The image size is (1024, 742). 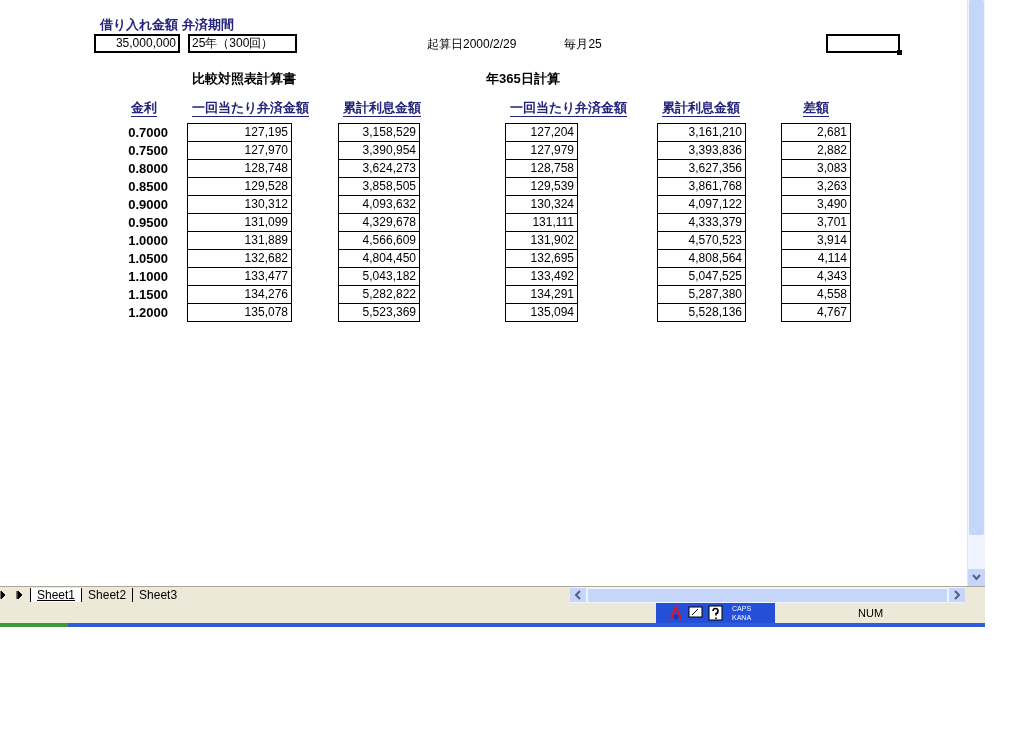 What do you see at coordinates (239, 258) in the screenshot?
I see `payment-cell: 132,682` at bounding box center [239, 258].